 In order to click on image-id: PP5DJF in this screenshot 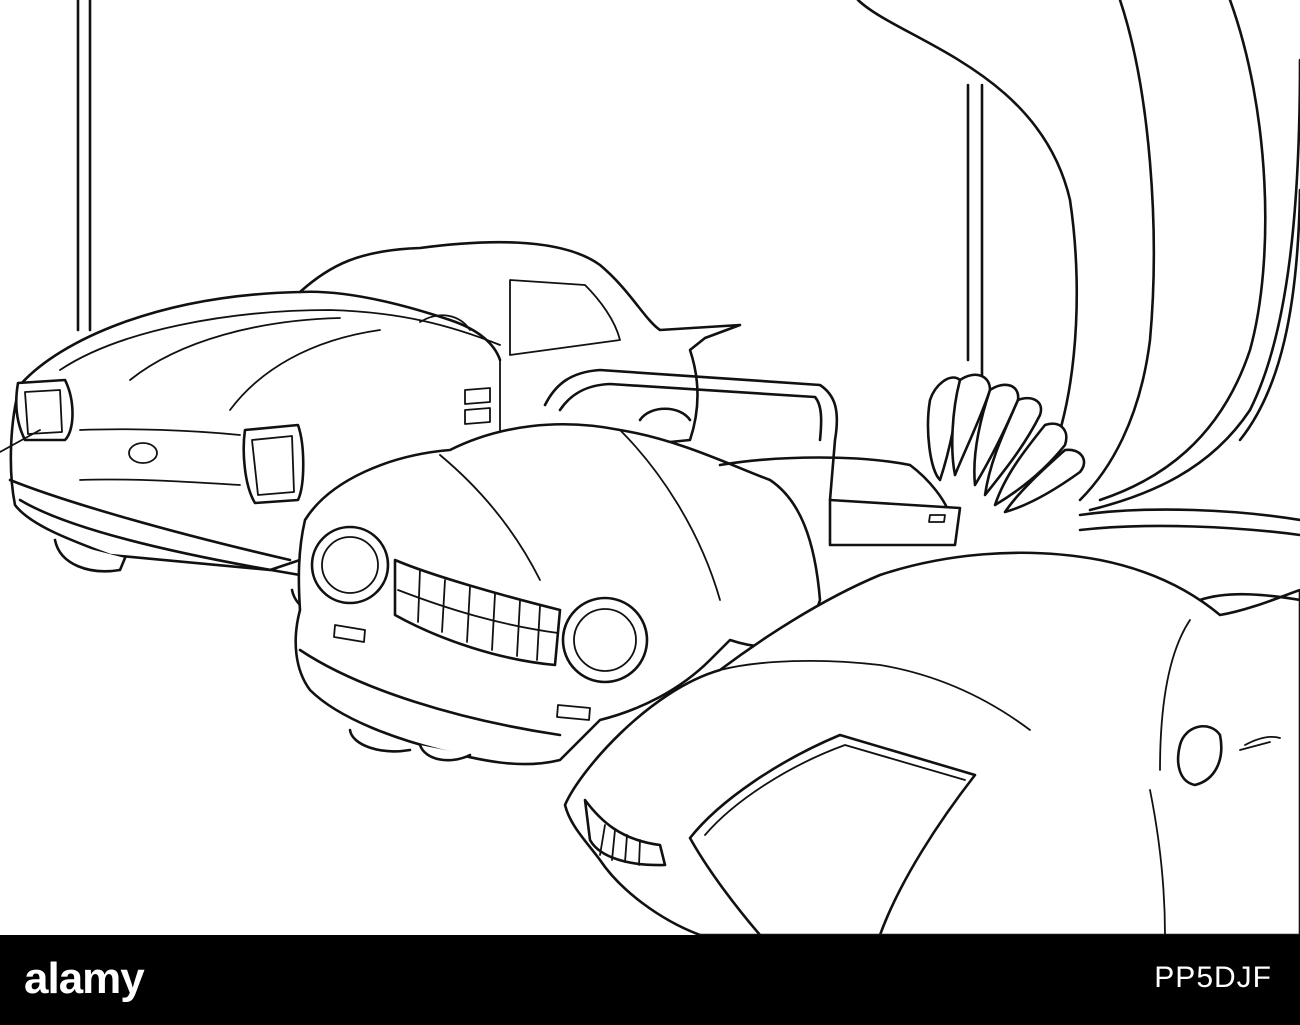, I will do `click(1213, 977)`.